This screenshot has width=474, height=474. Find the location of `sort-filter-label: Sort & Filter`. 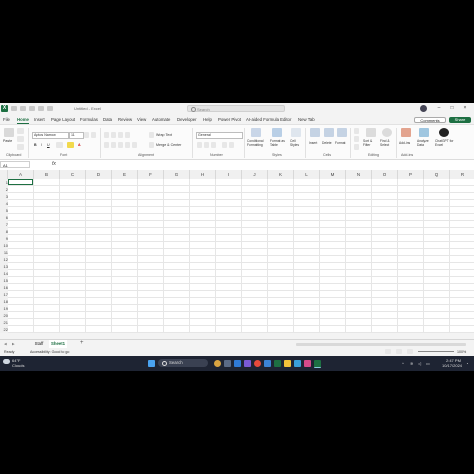

sort-filter-label: Sort & Filter is located at coordinates (370, 143).